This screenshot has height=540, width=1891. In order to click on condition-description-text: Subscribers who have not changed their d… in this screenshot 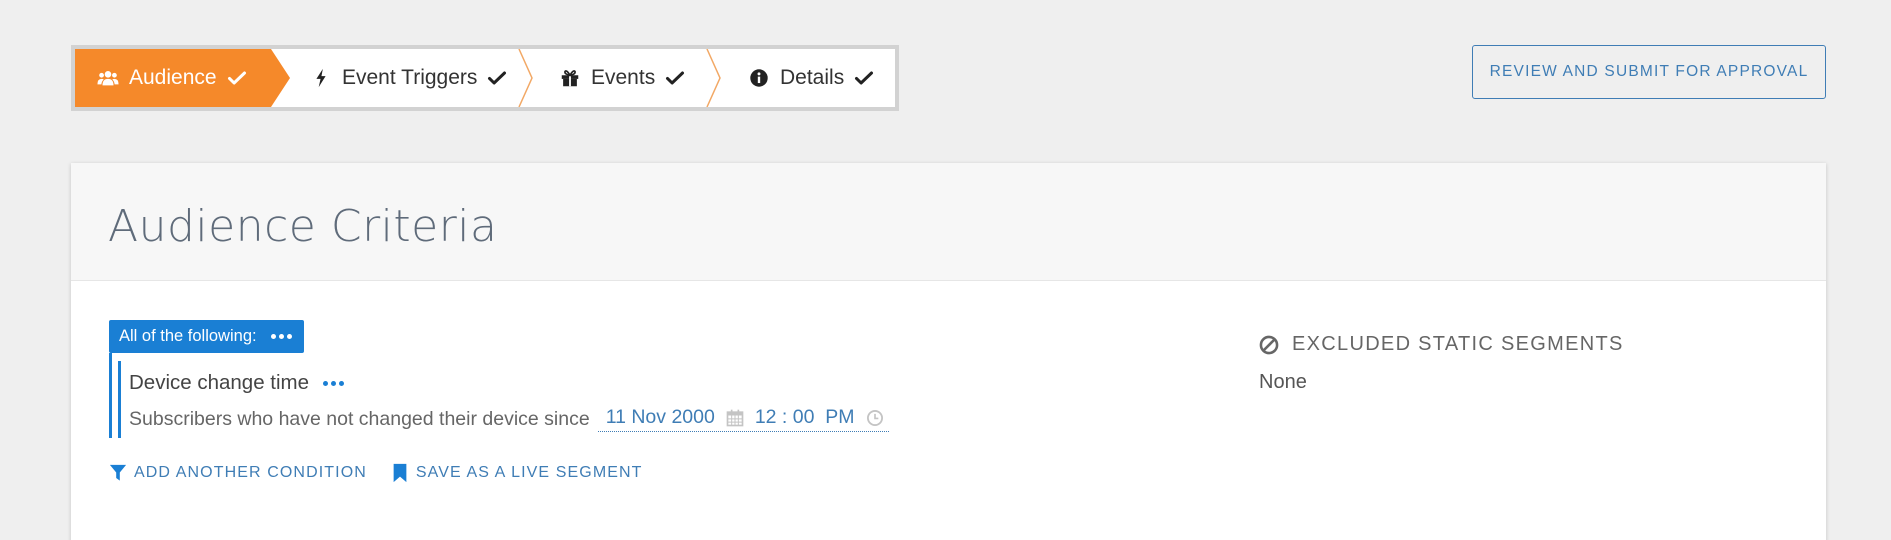, I will do `click(359, 418)`.